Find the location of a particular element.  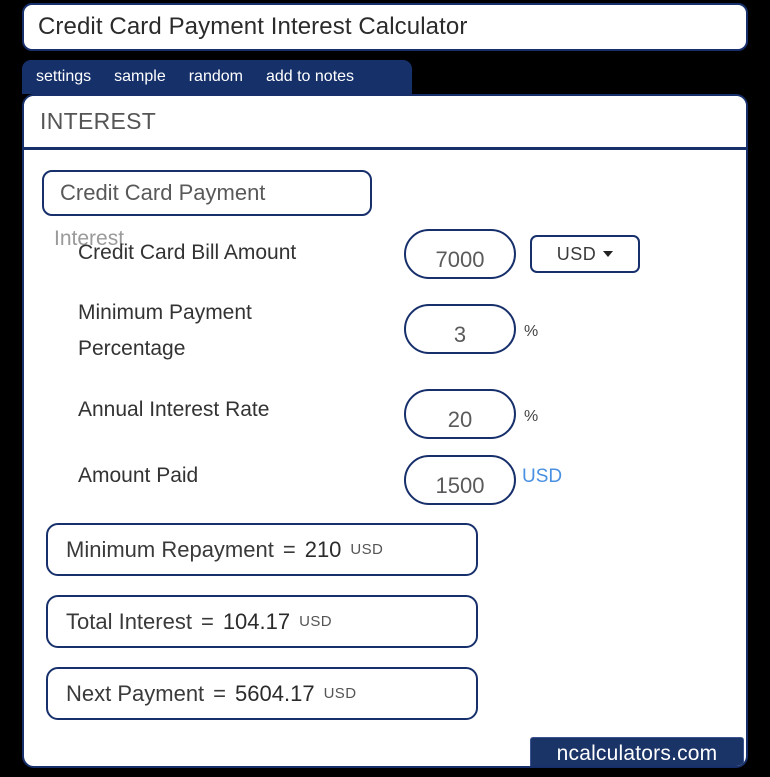

result-next-payment: Next Payment = 5604.17 USD is located at coordinates (262, 693).